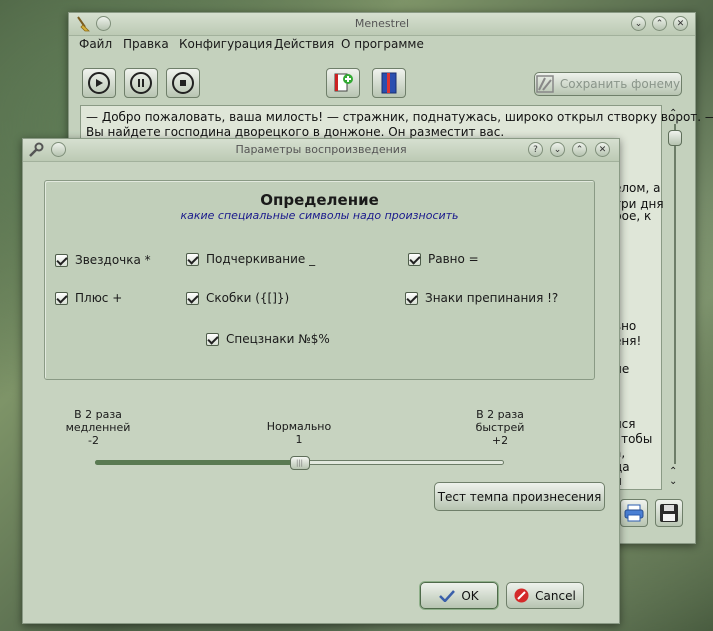 This screenshot has width=713, height=631. What do you see at coordinates (535, 149) in the screenshot?
I see `help-icon: ?` at bounding box center [535, 149].